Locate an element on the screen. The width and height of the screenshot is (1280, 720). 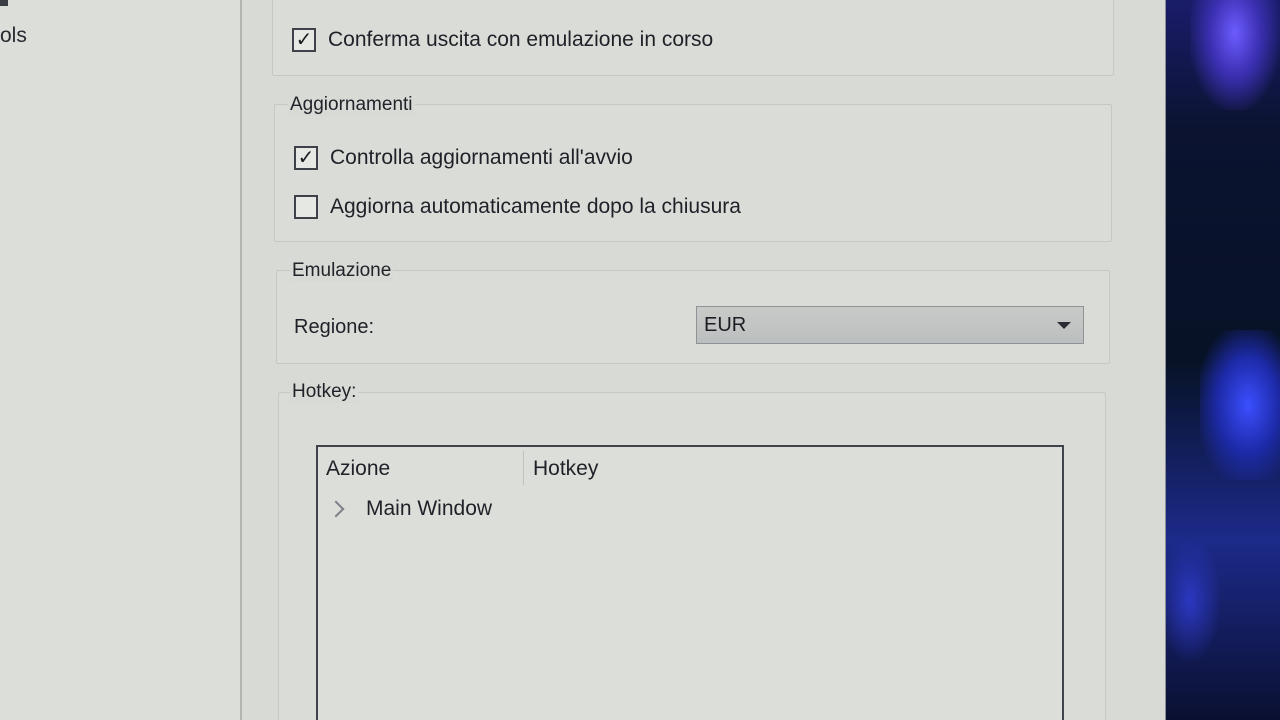
updates-group is located at coordinates (693, 173).